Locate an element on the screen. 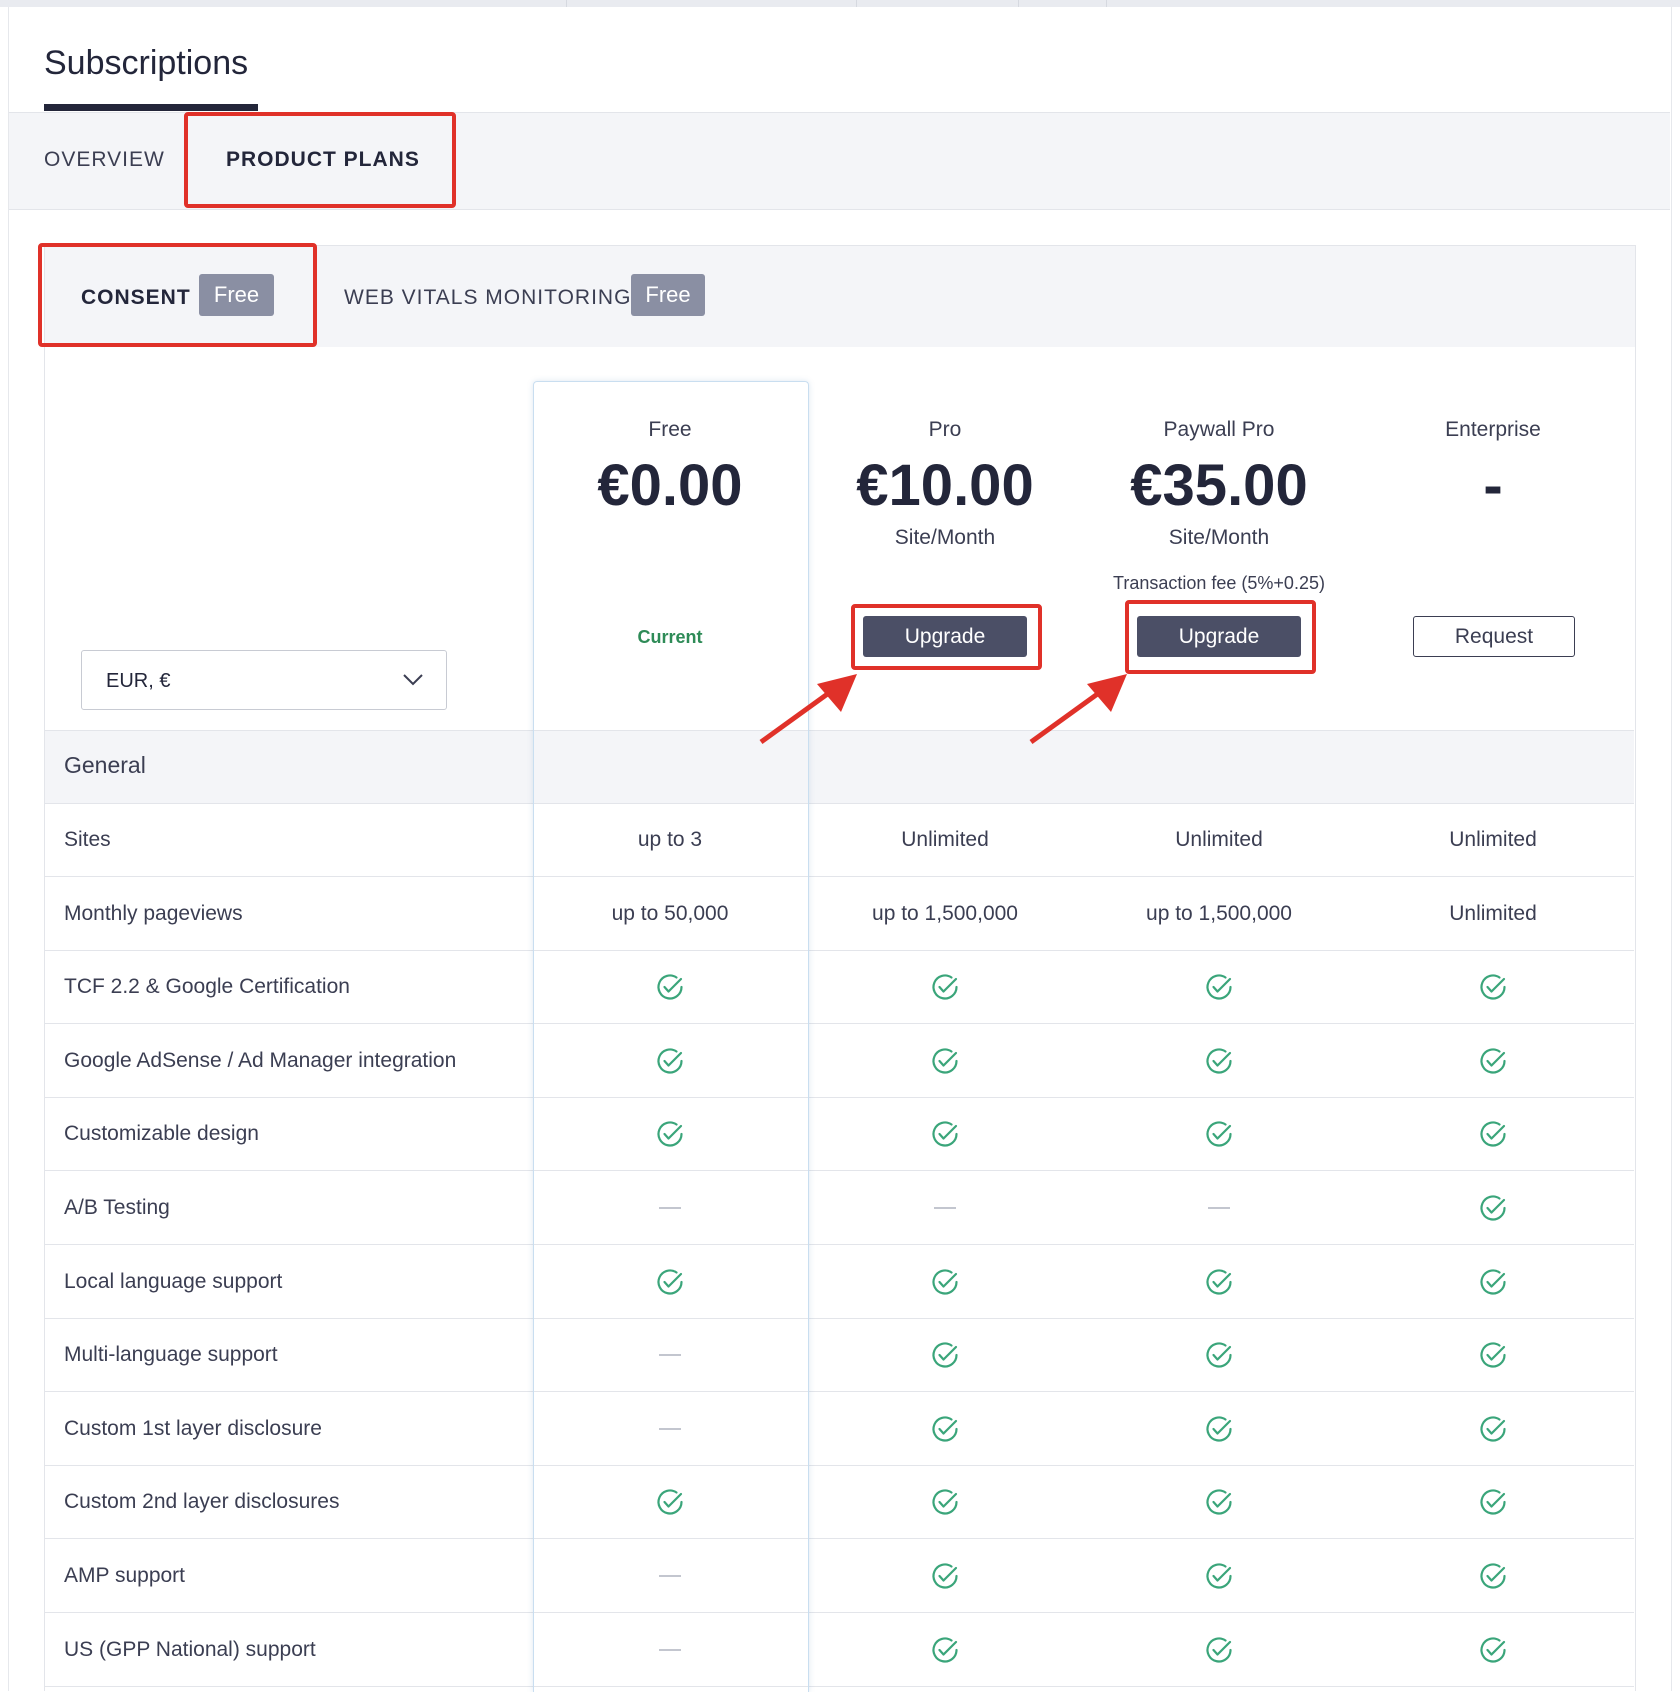 The image size is (1680, 1692). table-row: Multi-language support is located at coordinates (839, 1355).